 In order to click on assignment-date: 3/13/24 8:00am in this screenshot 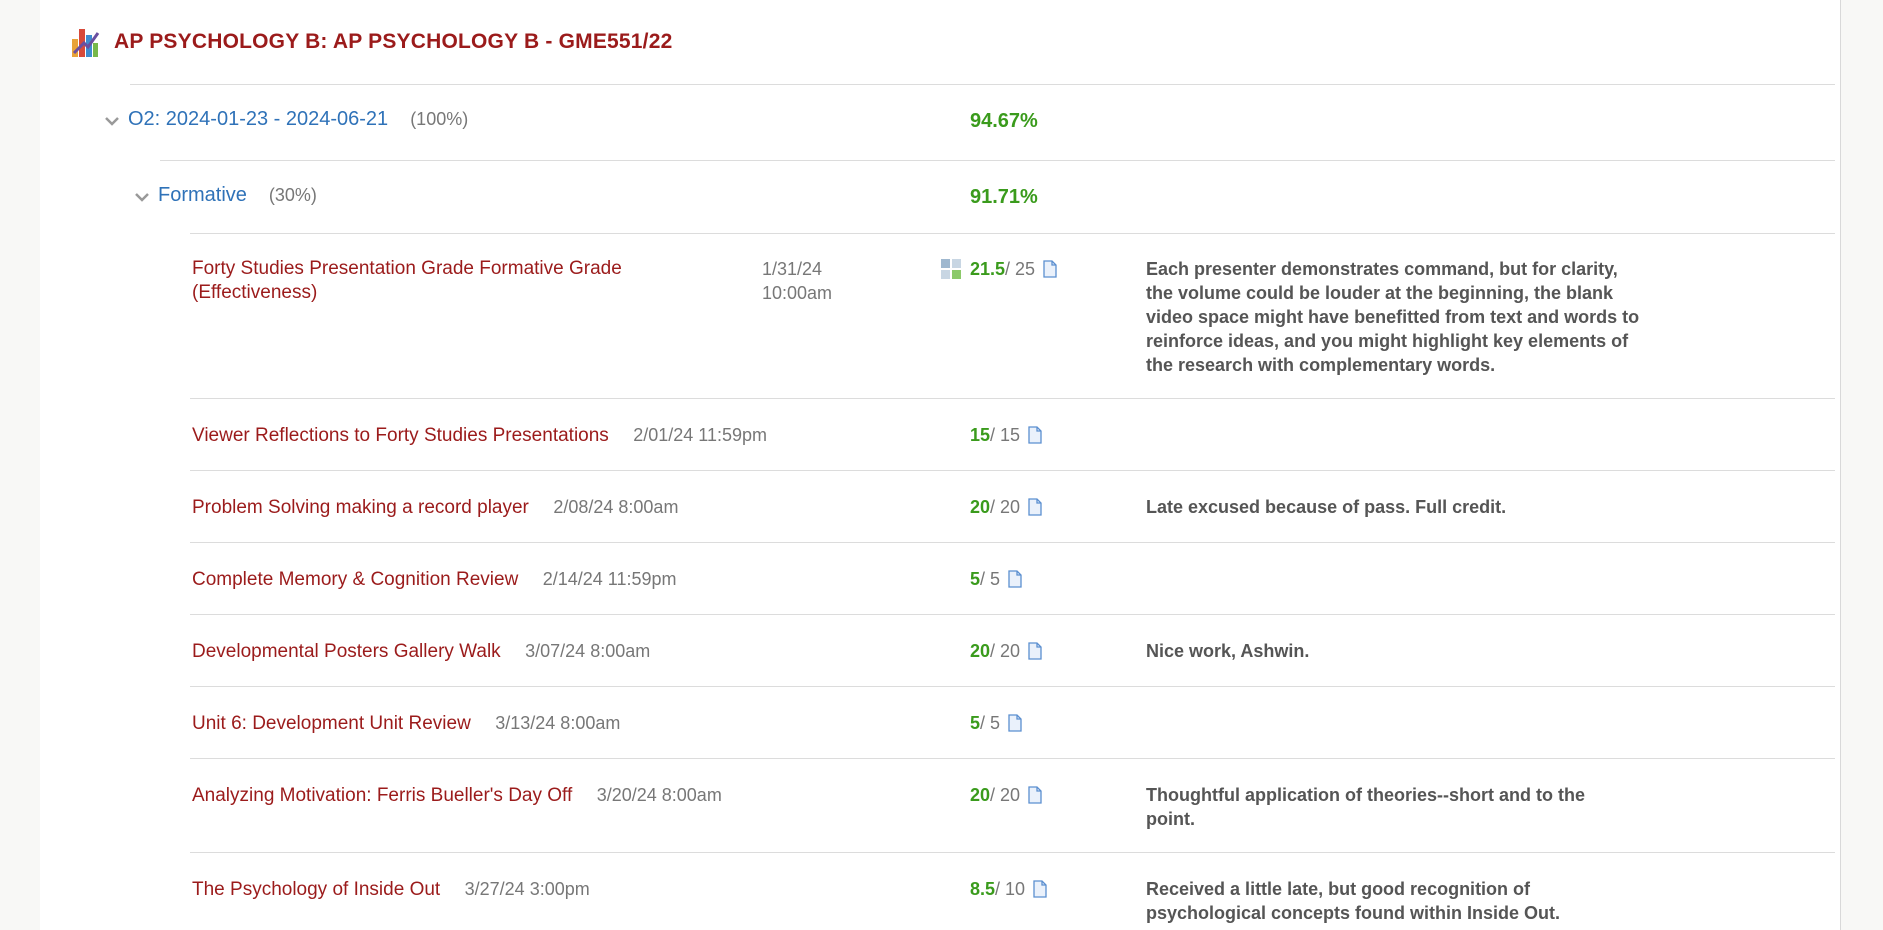, I will do `click(558, 723)`.